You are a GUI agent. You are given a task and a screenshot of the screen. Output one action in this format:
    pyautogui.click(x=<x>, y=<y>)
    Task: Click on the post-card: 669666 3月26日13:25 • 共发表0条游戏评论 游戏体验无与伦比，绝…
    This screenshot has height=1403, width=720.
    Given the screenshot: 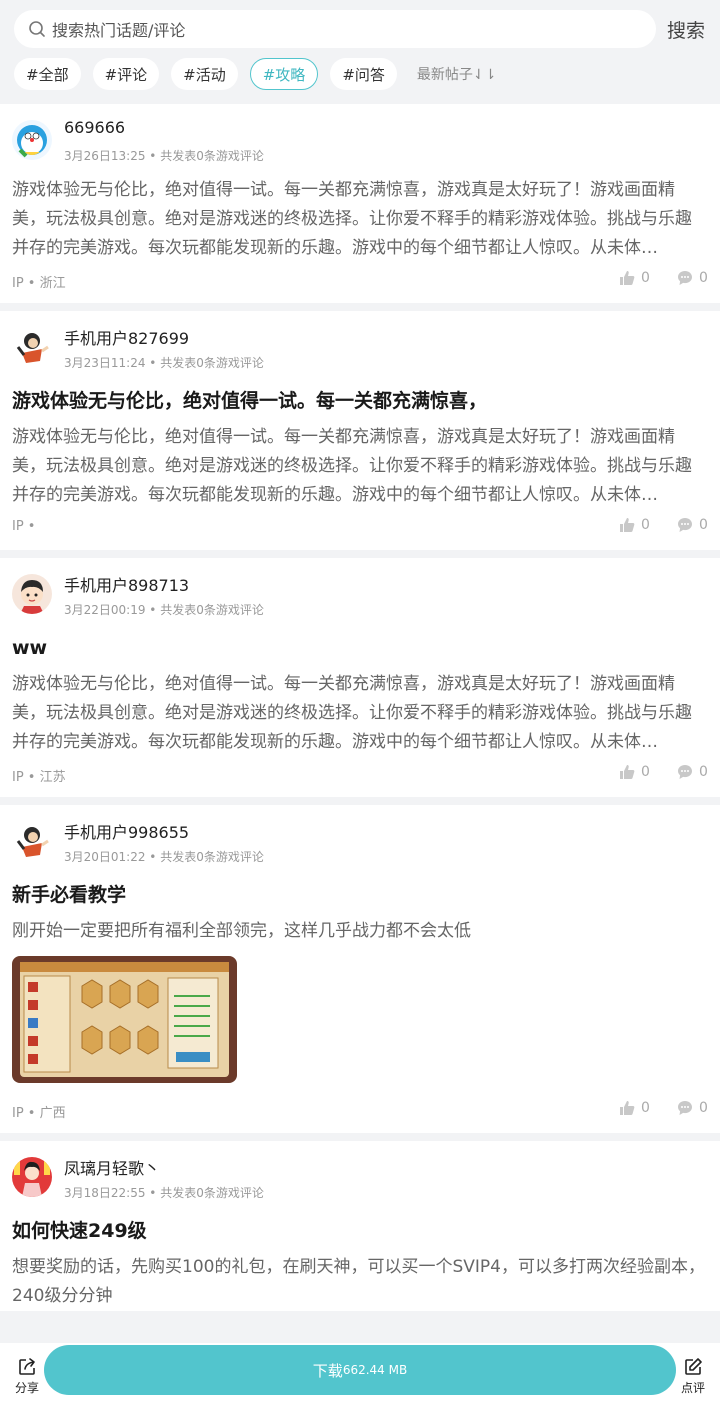 What is the action you would take?
    pyautogui.click(x=360, y=203)
    